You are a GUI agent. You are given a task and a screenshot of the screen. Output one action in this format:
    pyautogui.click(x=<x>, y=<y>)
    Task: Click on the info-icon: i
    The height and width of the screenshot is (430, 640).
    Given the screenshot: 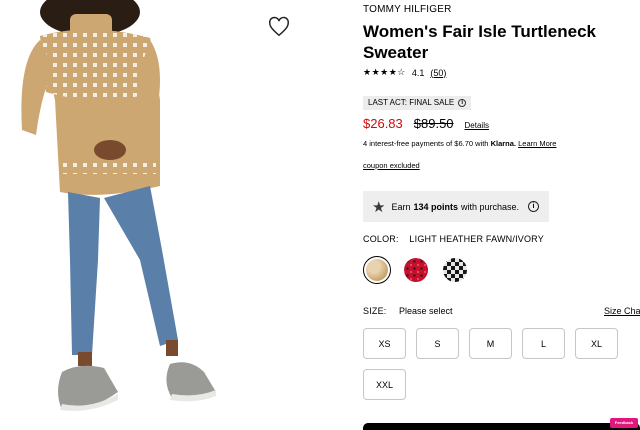 What is the action you would take?
    pyautogui.click(x=462, y=103)
    